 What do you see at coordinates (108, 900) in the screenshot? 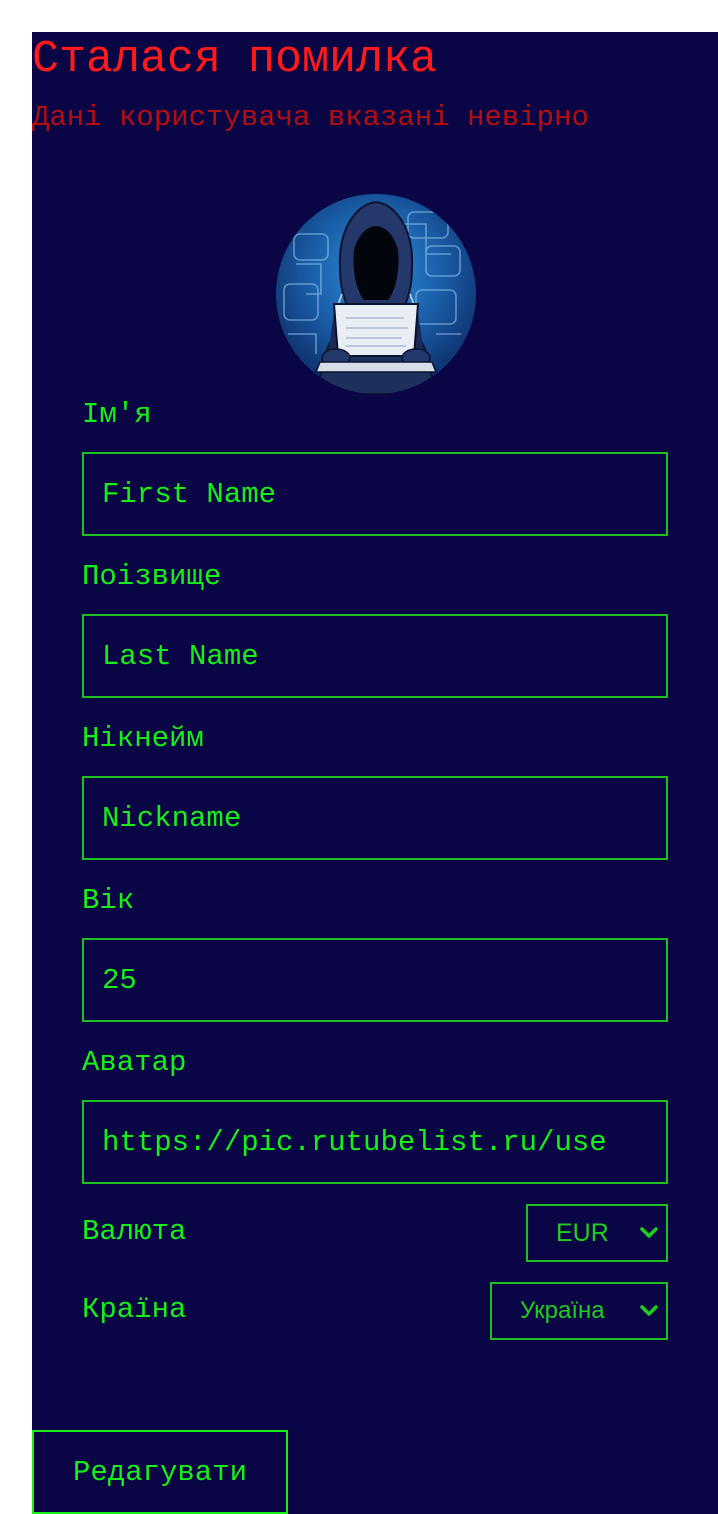
I see `age-label: Вік` at bounding box center [108, 900].